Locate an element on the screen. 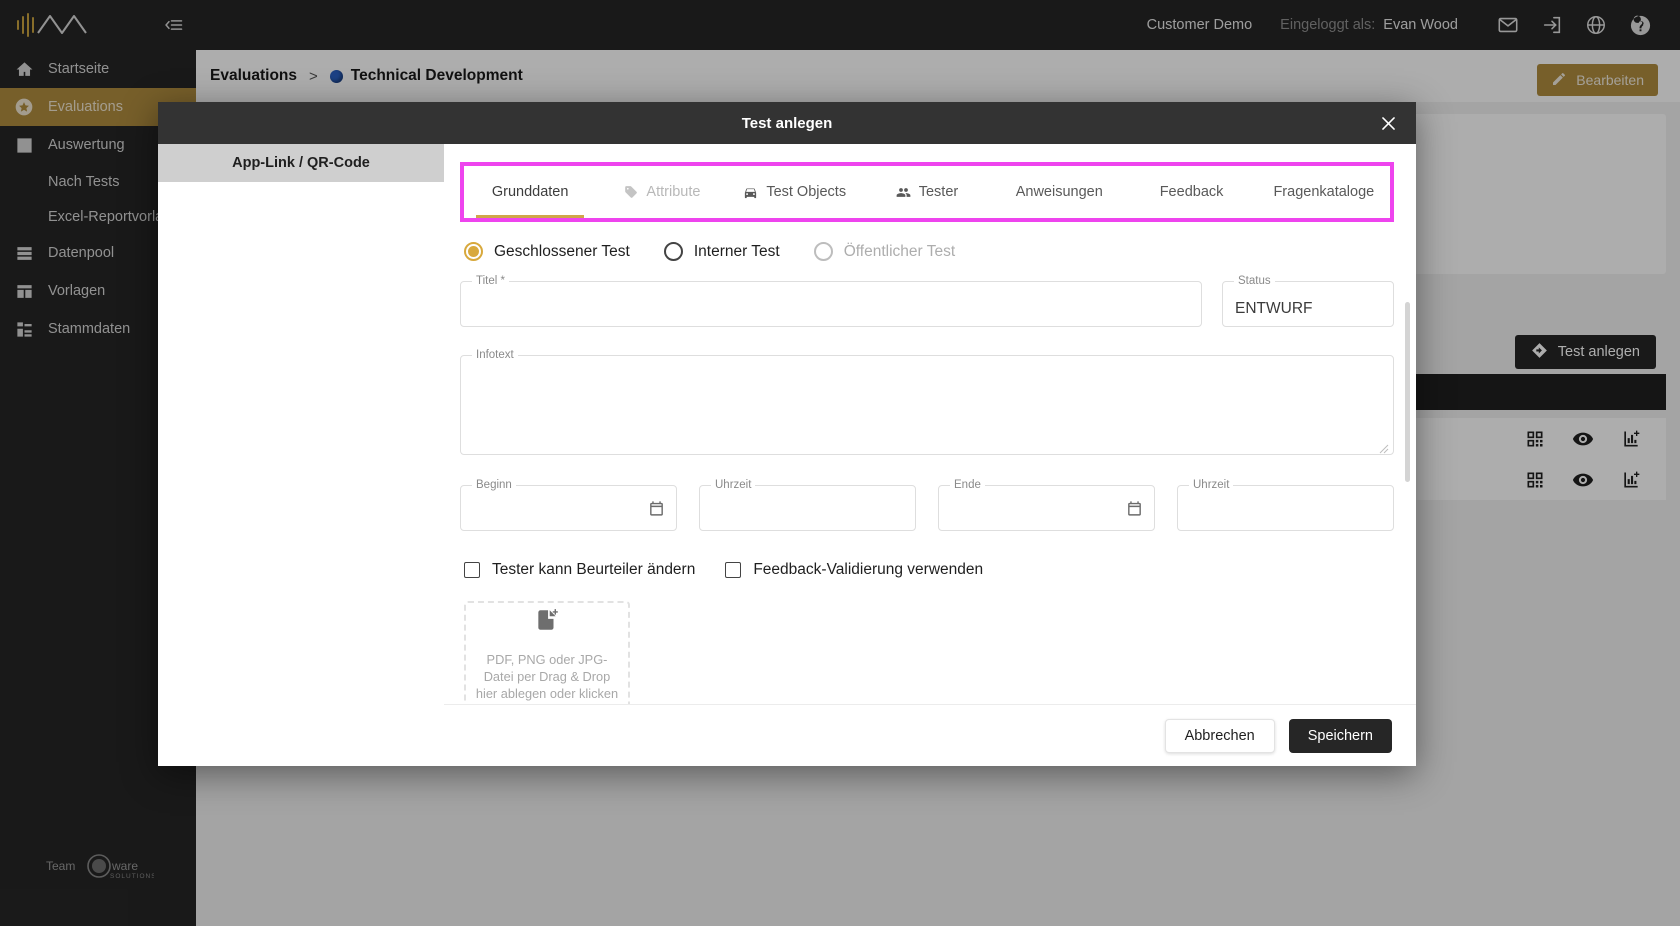 This screenshot has width=1680, height=926. checkbox-label: Tester kann Beurteiler ändern is located at coordinates (594, 569).